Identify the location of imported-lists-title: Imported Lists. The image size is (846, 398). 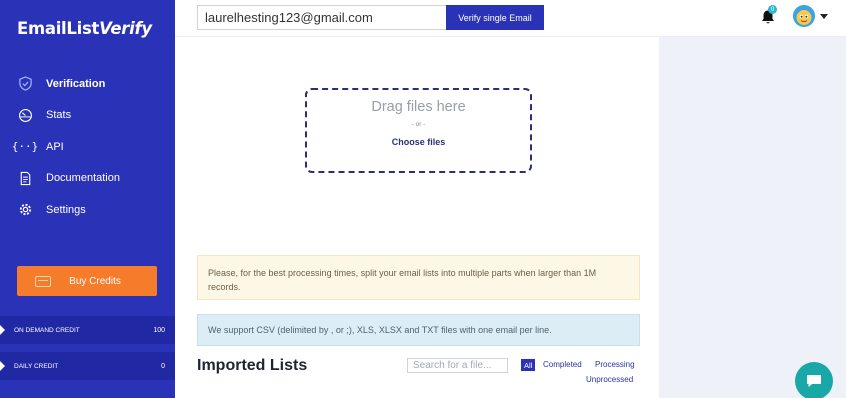
(252, 365).